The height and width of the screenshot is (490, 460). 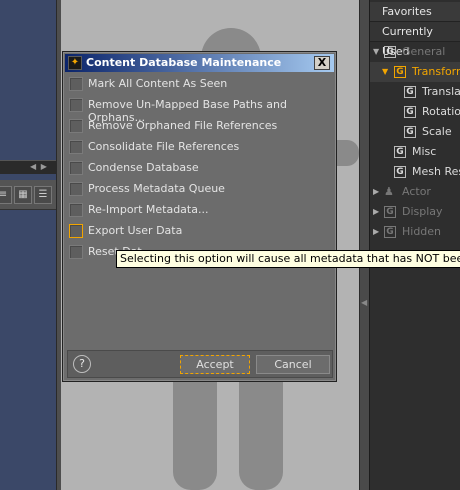 What do you see at coordinates (164, 146) in the screenshot?
I see `option-label: Consolidate File References` at bounding box center [164, 146].